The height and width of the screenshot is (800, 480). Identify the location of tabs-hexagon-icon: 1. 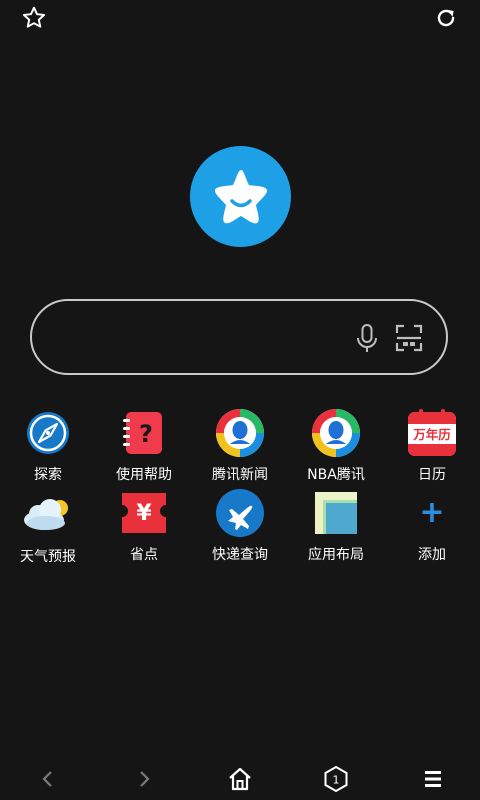
(336, 779).